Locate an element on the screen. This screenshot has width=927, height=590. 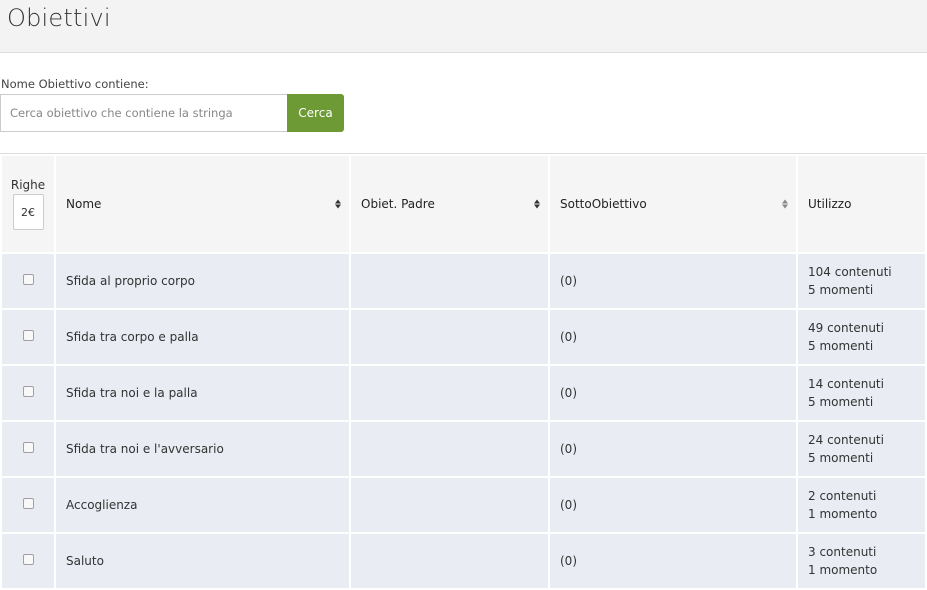
page-title: Obiettivi is located at coordinates (59, 18).